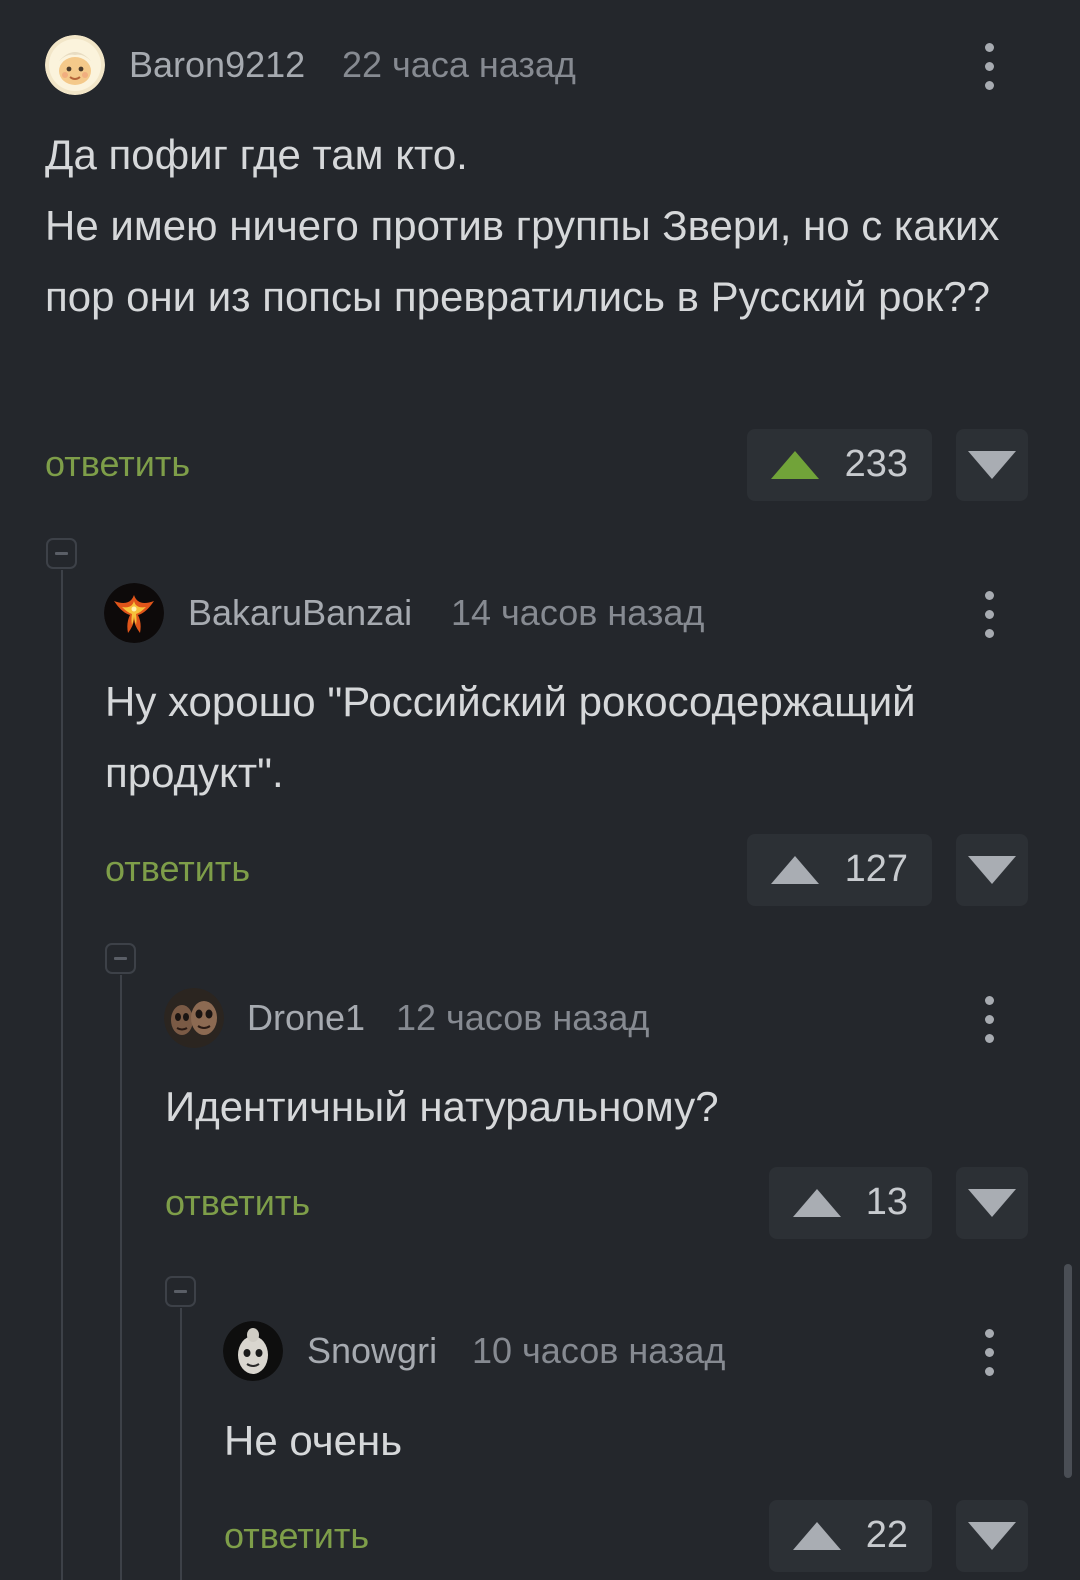  I want to click on mask-avatar-icon, so click(253, 1351).